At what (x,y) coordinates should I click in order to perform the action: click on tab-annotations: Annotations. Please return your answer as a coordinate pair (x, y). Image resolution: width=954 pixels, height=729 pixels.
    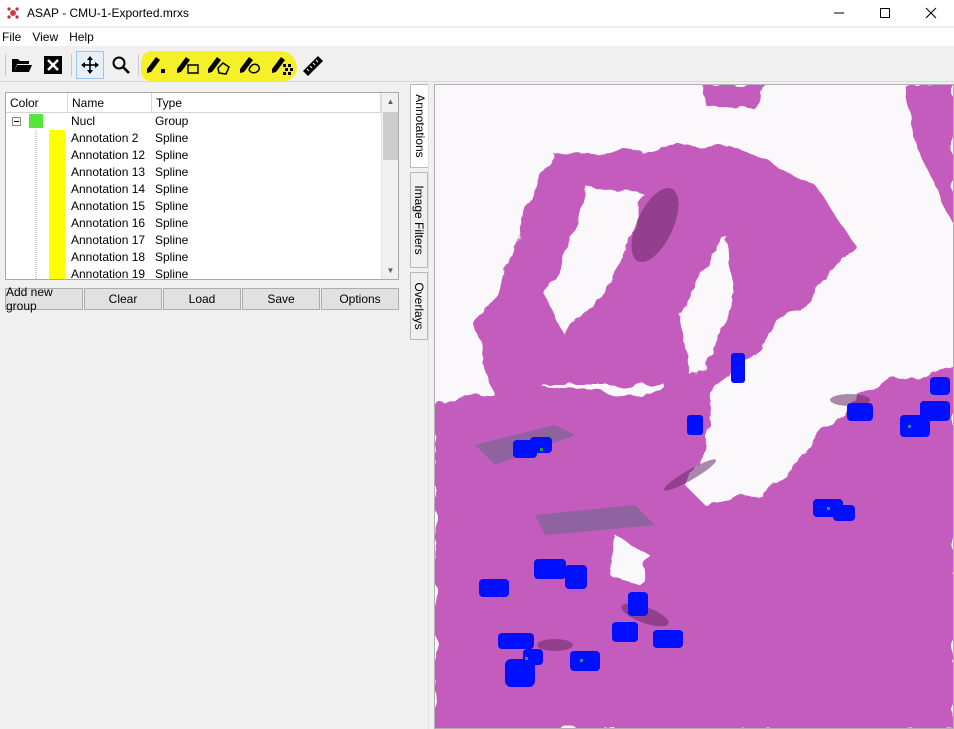
    Looking at the image, I should click on (419, 126).